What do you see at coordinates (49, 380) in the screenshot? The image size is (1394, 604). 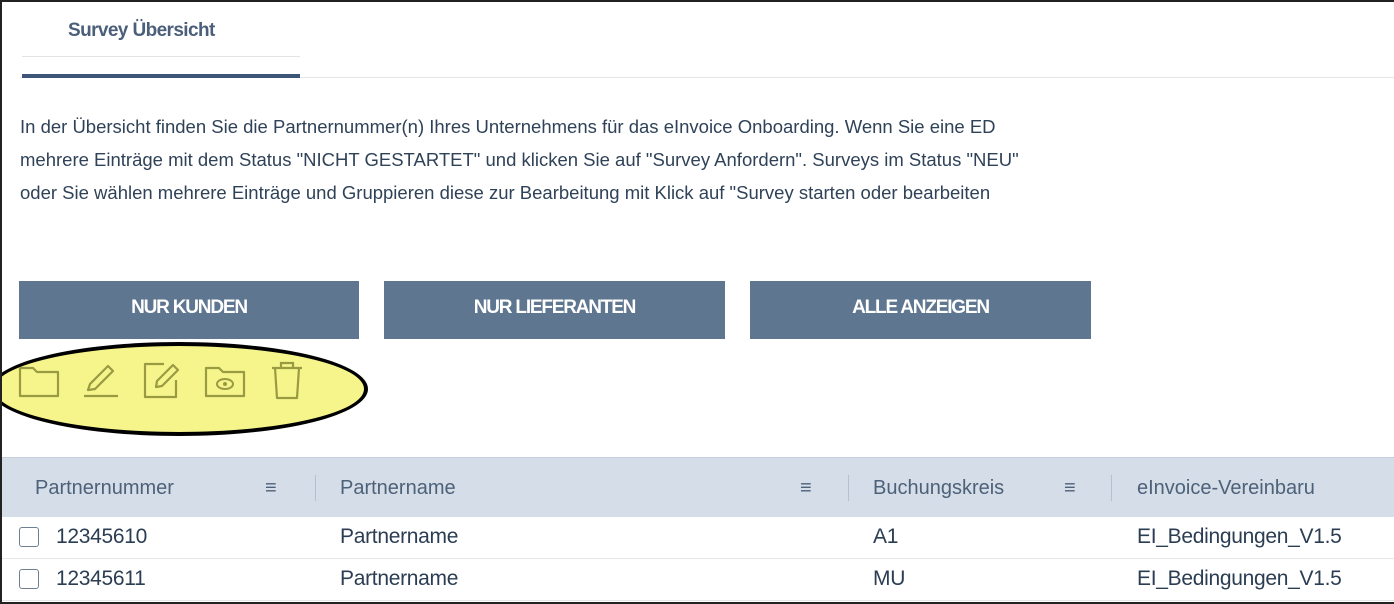 I see `folder-icon` at bounding box center [49, 380].